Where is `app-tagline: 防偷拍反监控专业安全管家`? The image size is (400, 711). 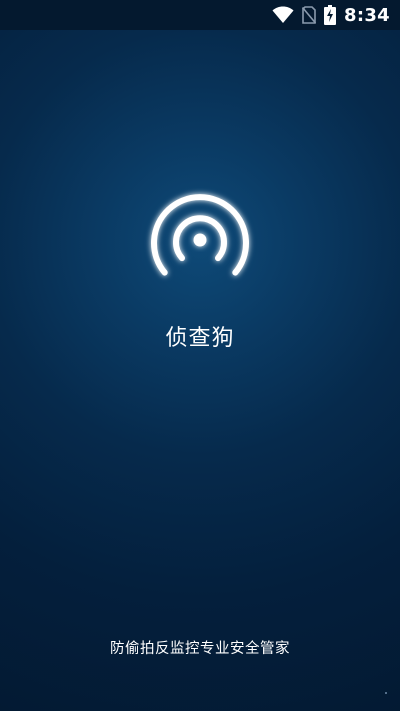 app-tagline: 防偷拍反监控专业安全管家 is located at coordinates (200, 649).